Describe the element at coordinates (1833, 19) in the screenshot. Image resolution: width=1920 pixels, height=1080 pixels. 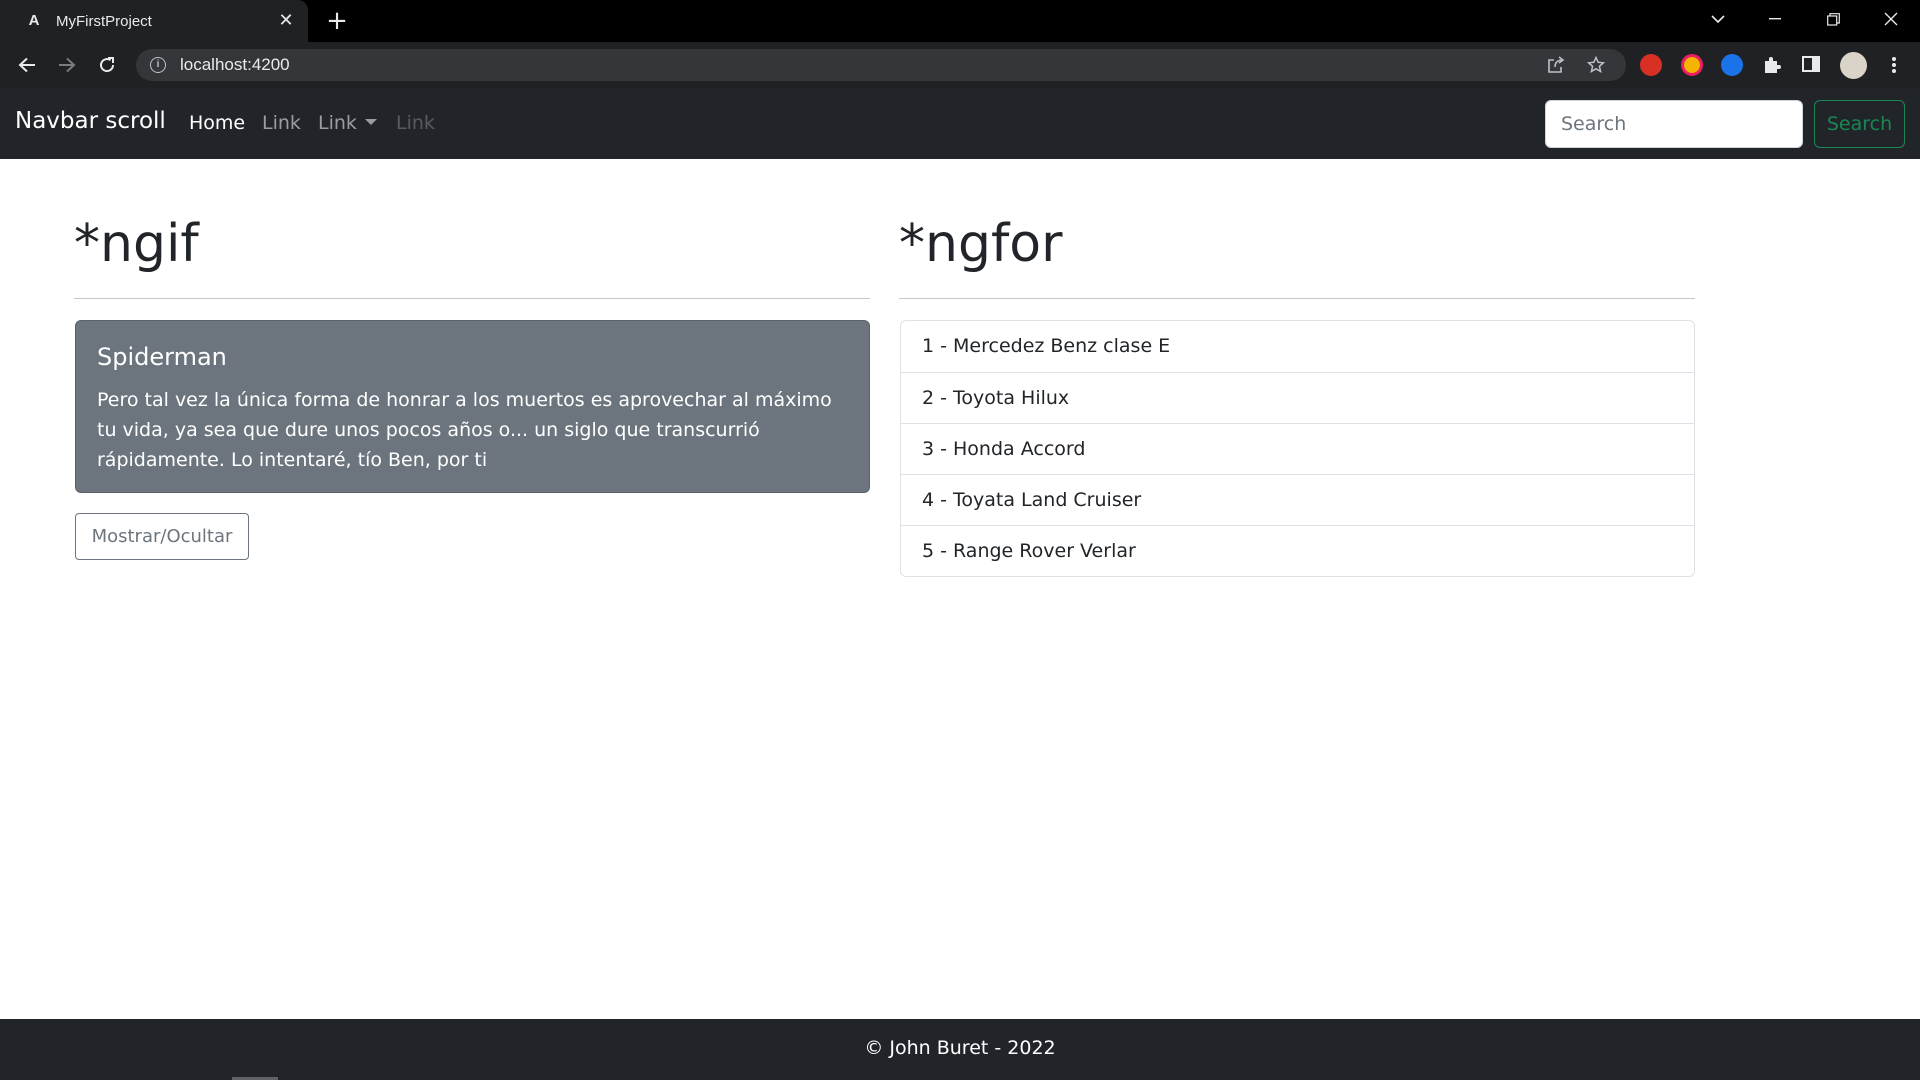
I see `restore-icon` at that location.